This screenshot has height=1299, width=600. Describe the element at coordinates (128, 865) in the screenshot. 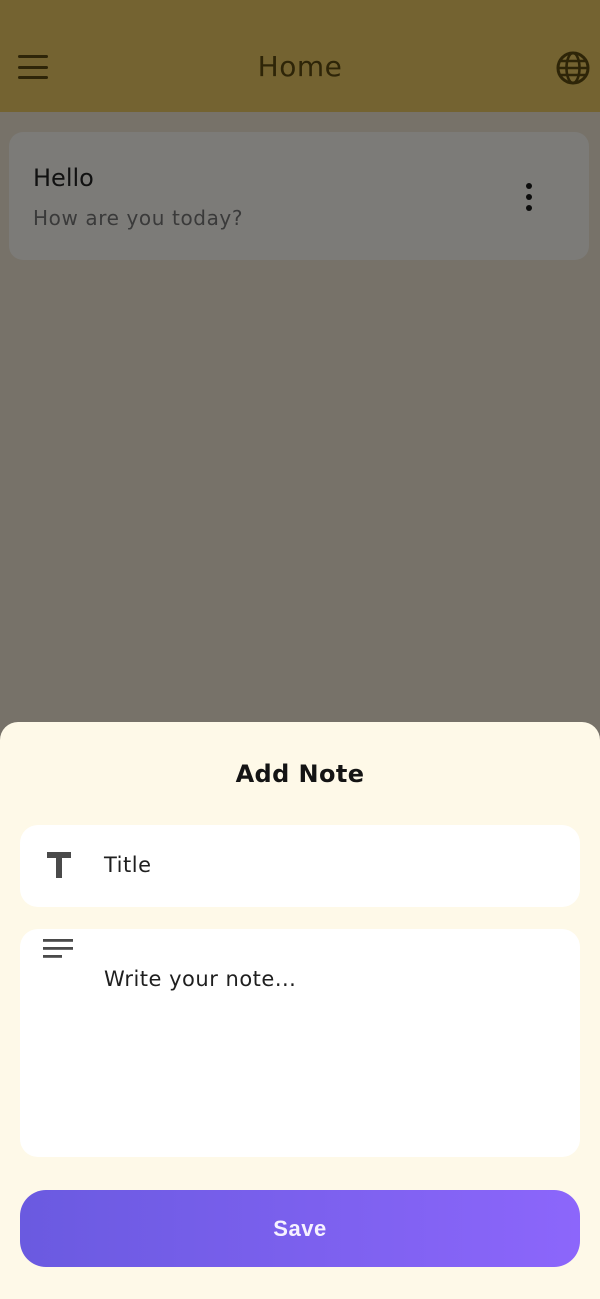

I see `title-placeholder: Title` at that location.